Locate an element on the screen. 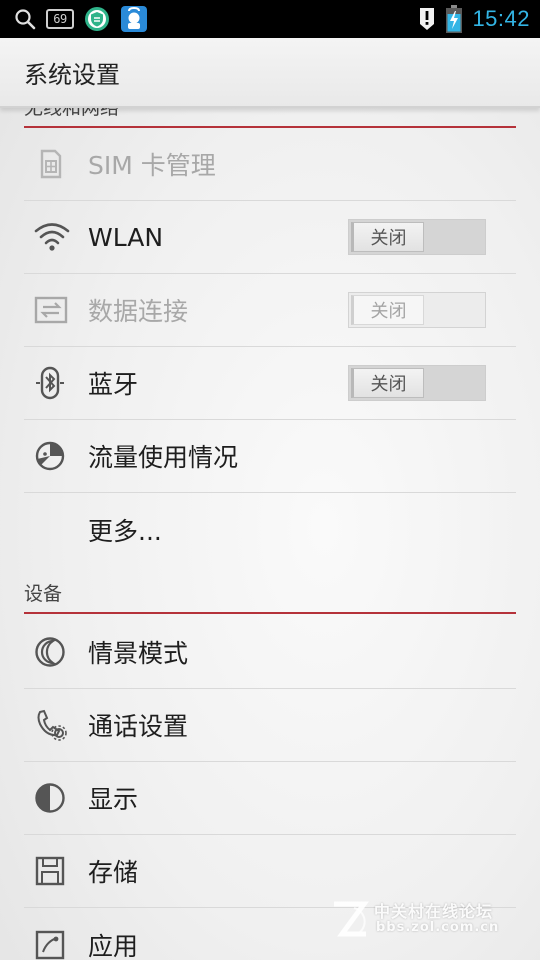 This screenshot has height=960, width=540. settings-item-label: 显示 is located at coordinates (113, 799).